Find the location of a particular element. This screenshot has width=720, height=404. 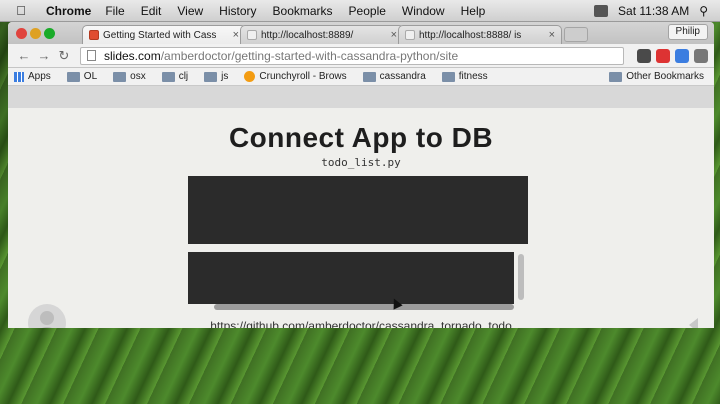

status-menu-icon is located at coordinates (601, 10).